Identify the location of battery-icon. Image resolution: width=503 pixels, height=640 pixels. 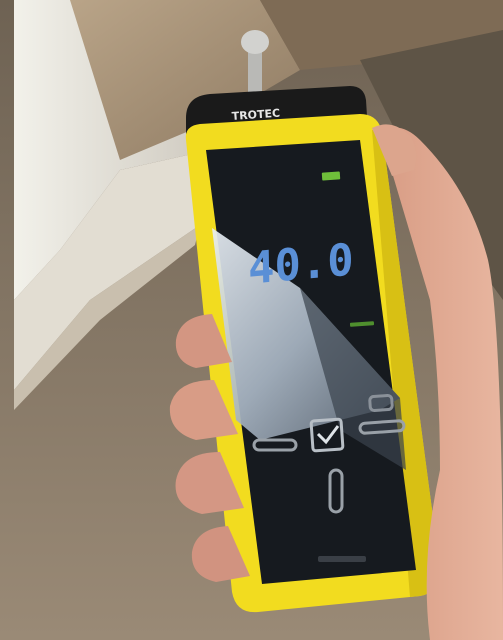
(331, 176).